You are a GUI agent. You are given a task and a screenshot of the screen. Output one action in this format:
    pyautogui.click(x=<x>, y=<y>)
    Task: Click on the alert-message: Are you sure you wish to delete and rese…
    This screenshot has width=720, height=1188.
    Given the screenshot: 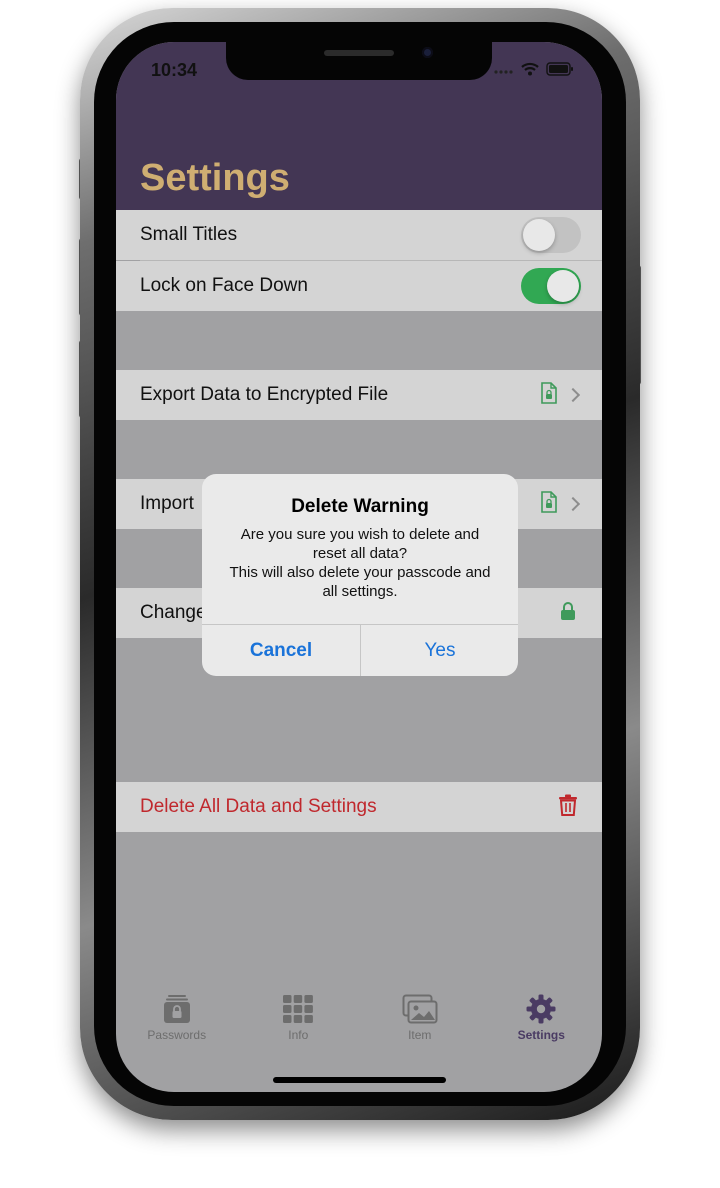 What is the action you would take?
    pyautogui.click(x=360, y=563)
    